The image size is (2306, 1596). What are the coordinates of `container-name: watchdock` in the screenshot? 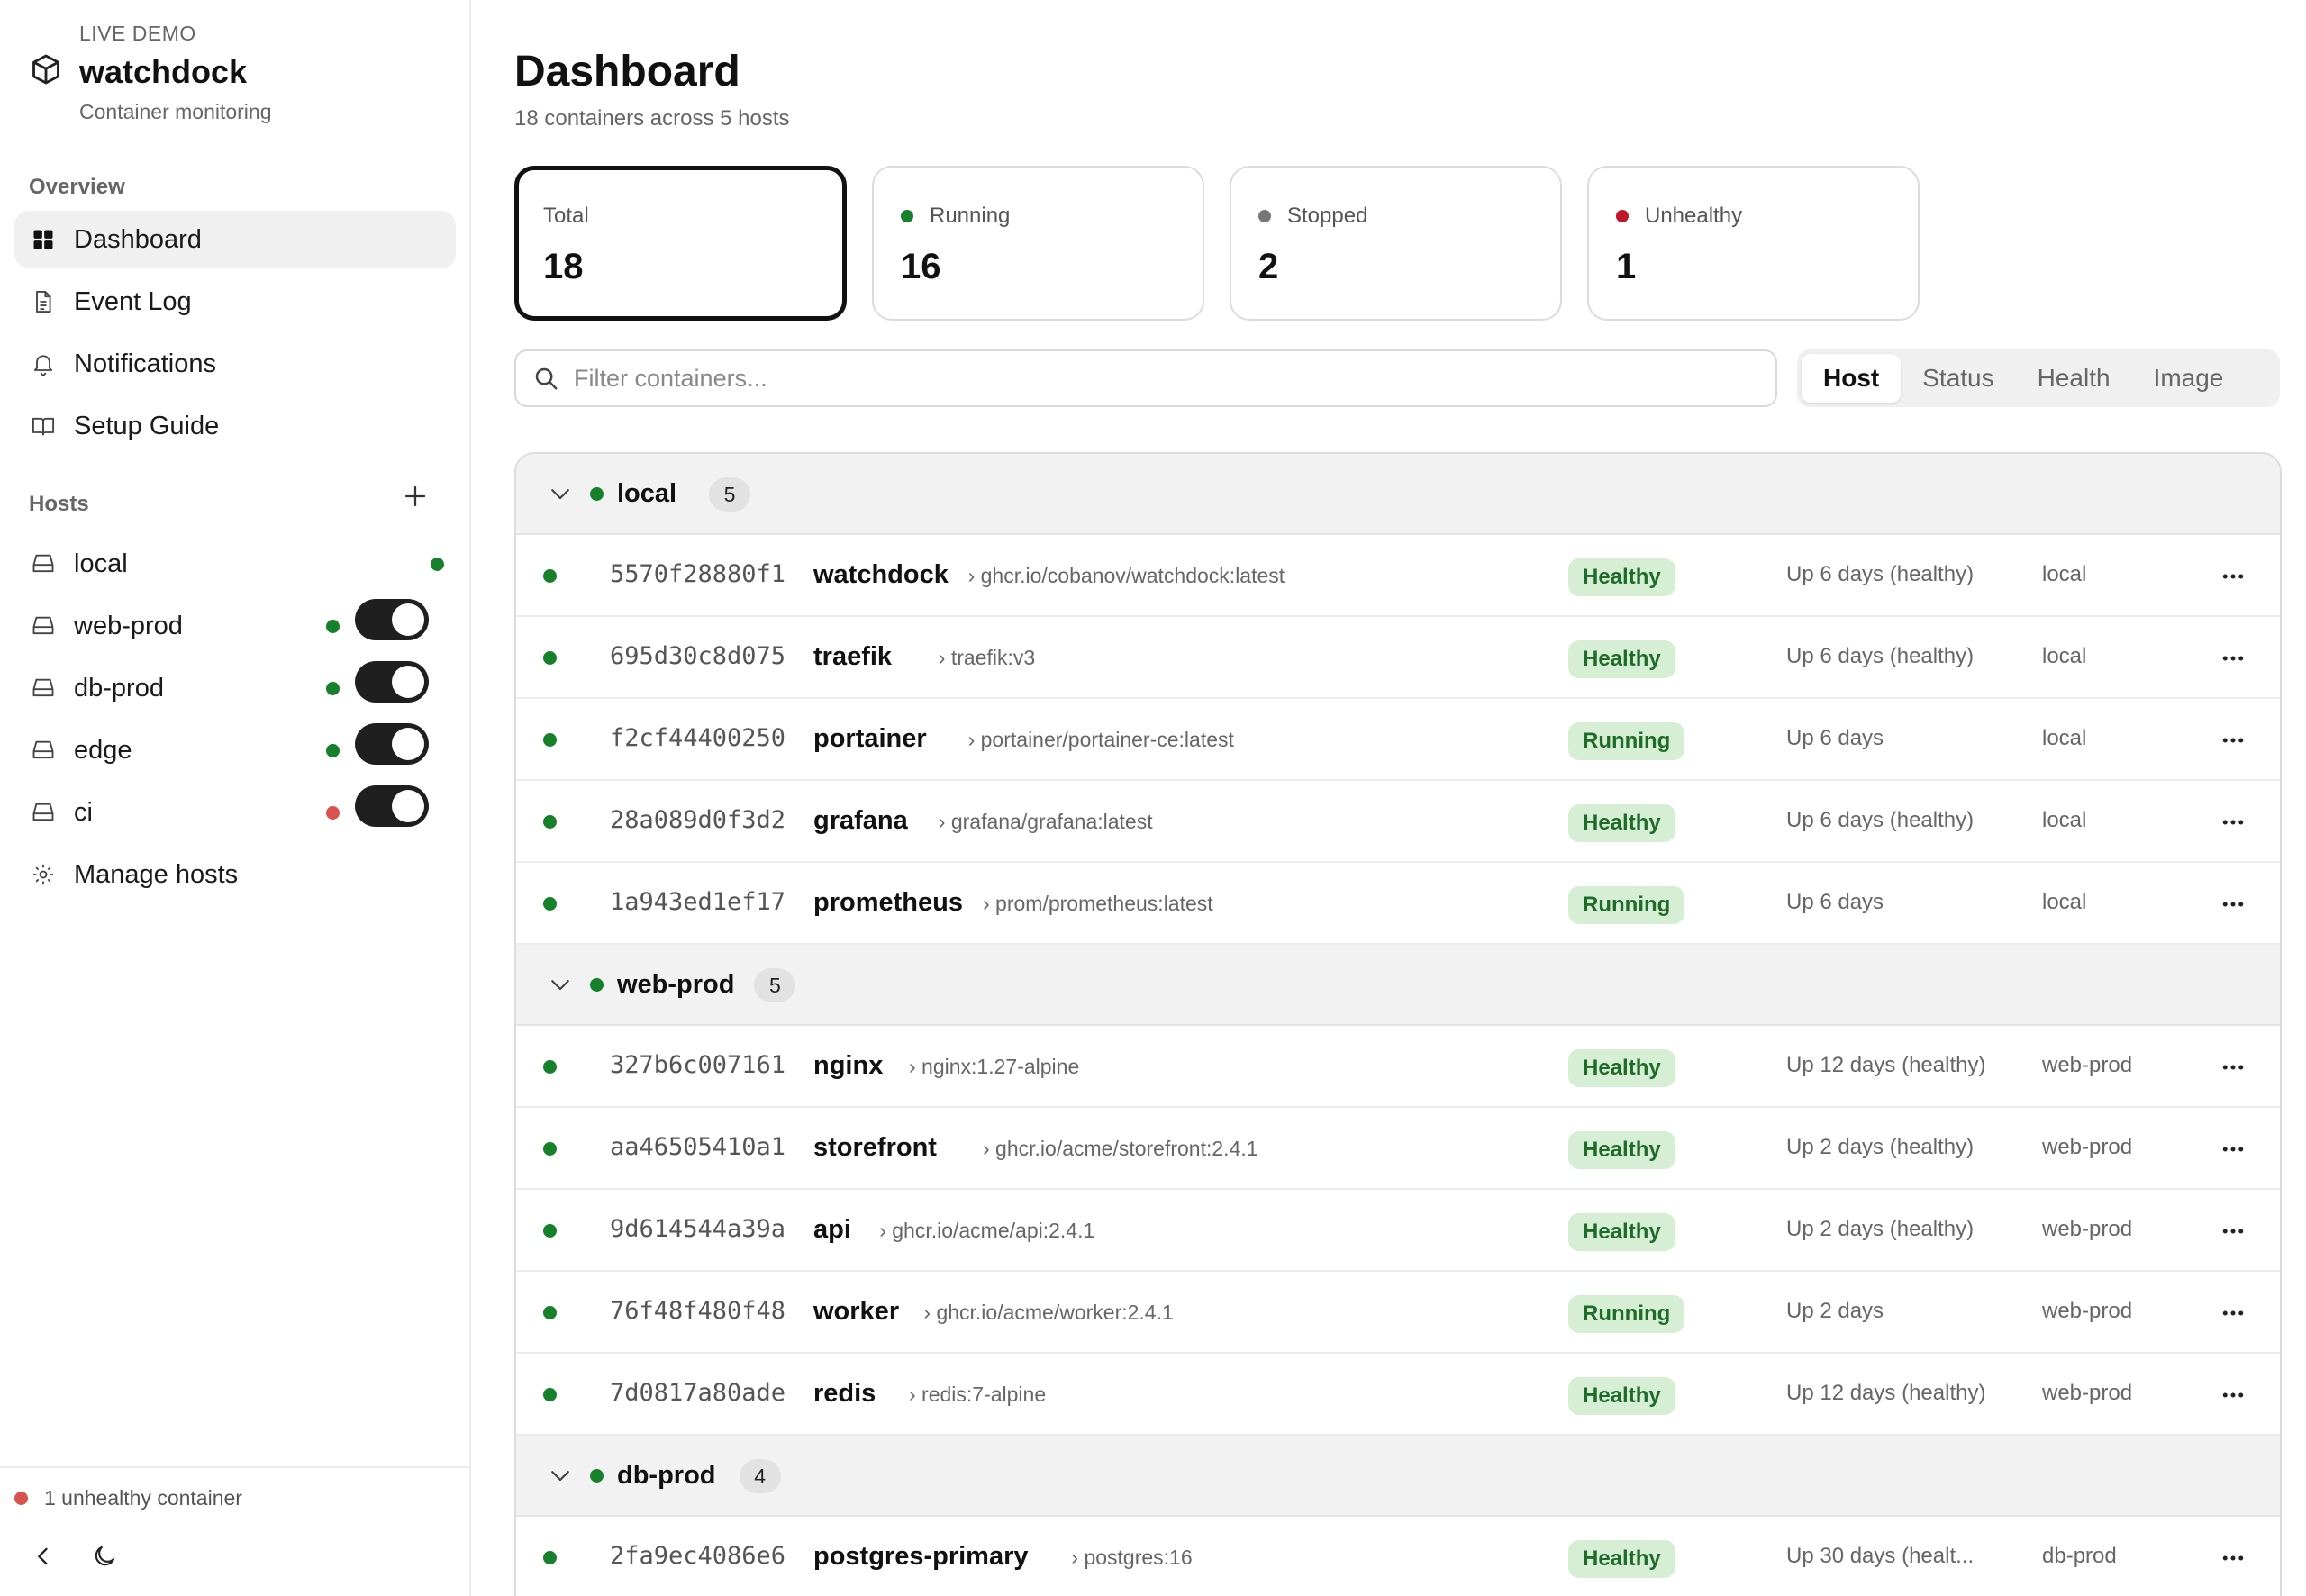 It's located at (881, 575).